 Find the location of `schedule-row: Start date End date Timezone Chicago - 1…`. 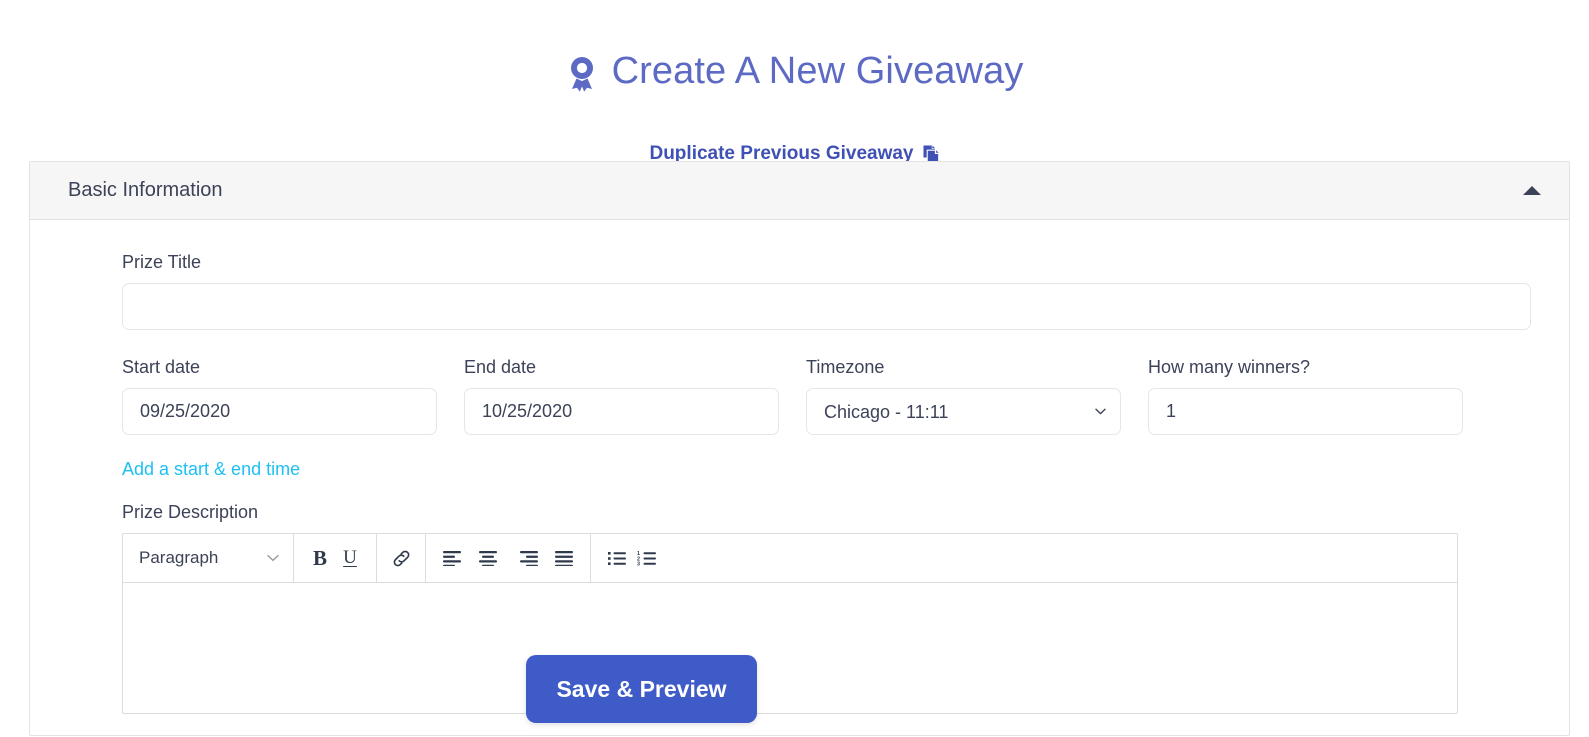

schedule-row: Start date End date Timezone Chicago - 1… is located at coordinates (826, 396).